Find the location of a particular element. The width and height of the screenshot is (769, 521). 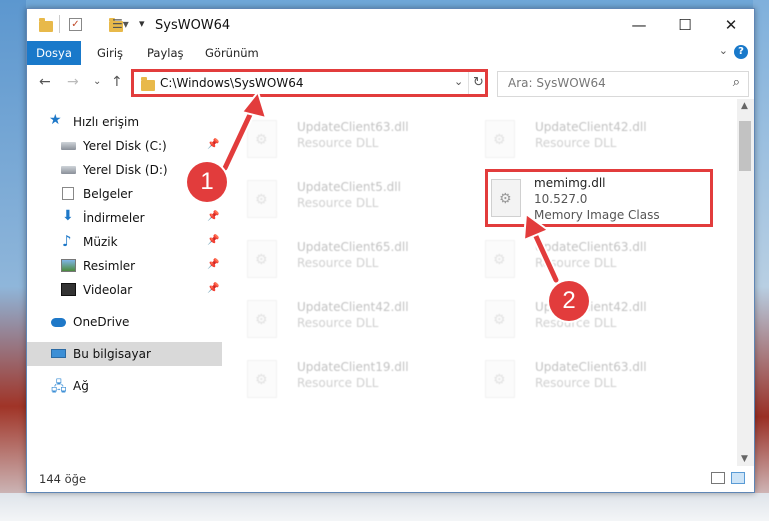

title-bar: ✓ ☰▾ ▾ SysWOW64 — ☐ ✕ is located at coordinates (390, 25).